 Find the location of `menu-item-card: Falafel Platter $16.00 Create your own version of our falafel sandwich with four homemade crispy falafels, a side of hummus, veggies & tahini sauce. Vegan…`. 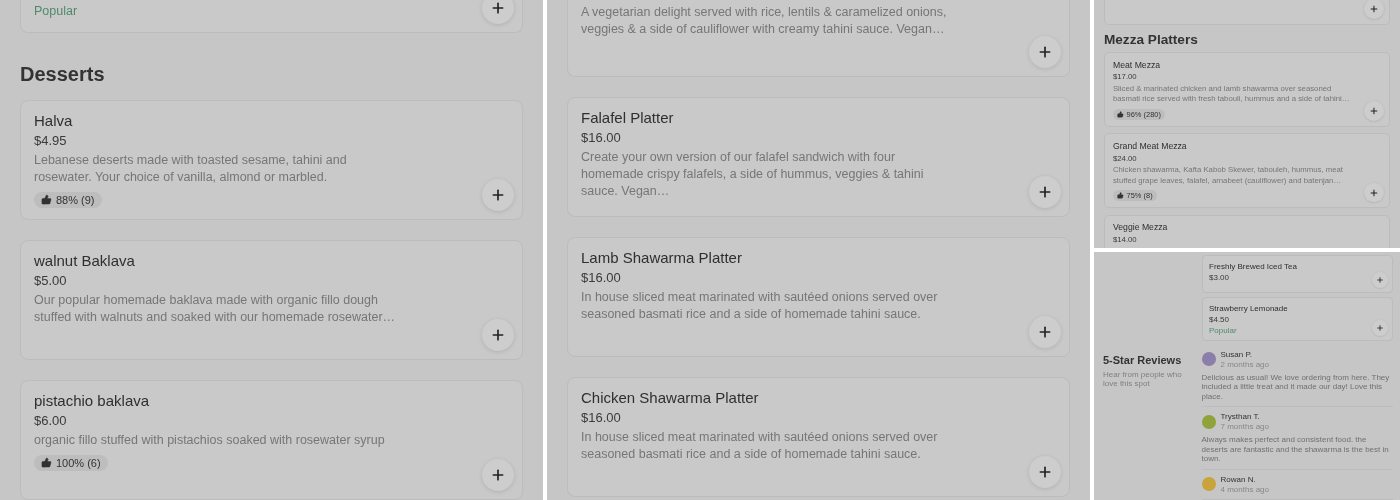

menu-item-card: Falafel Platter $16.00 Create your own version of our falafel sandwich with four homemade crispy falafels, a side of hummus, veggies & tahini sauce. Vegan… is located at coordinates (818, 157).